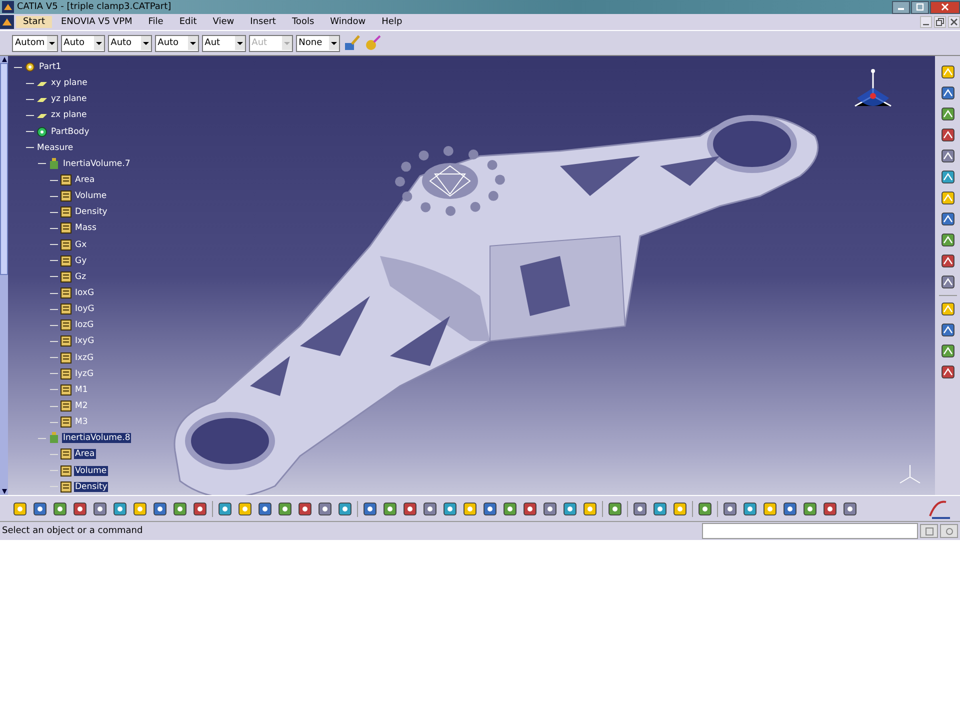 This screenshot has width=960, height=720. What do you see at coordinates (94, 7) in the screenshot?
I see `window-title: CATIA V5 - [triple clamp3.CATPart]` at bounding box center [94, 7].